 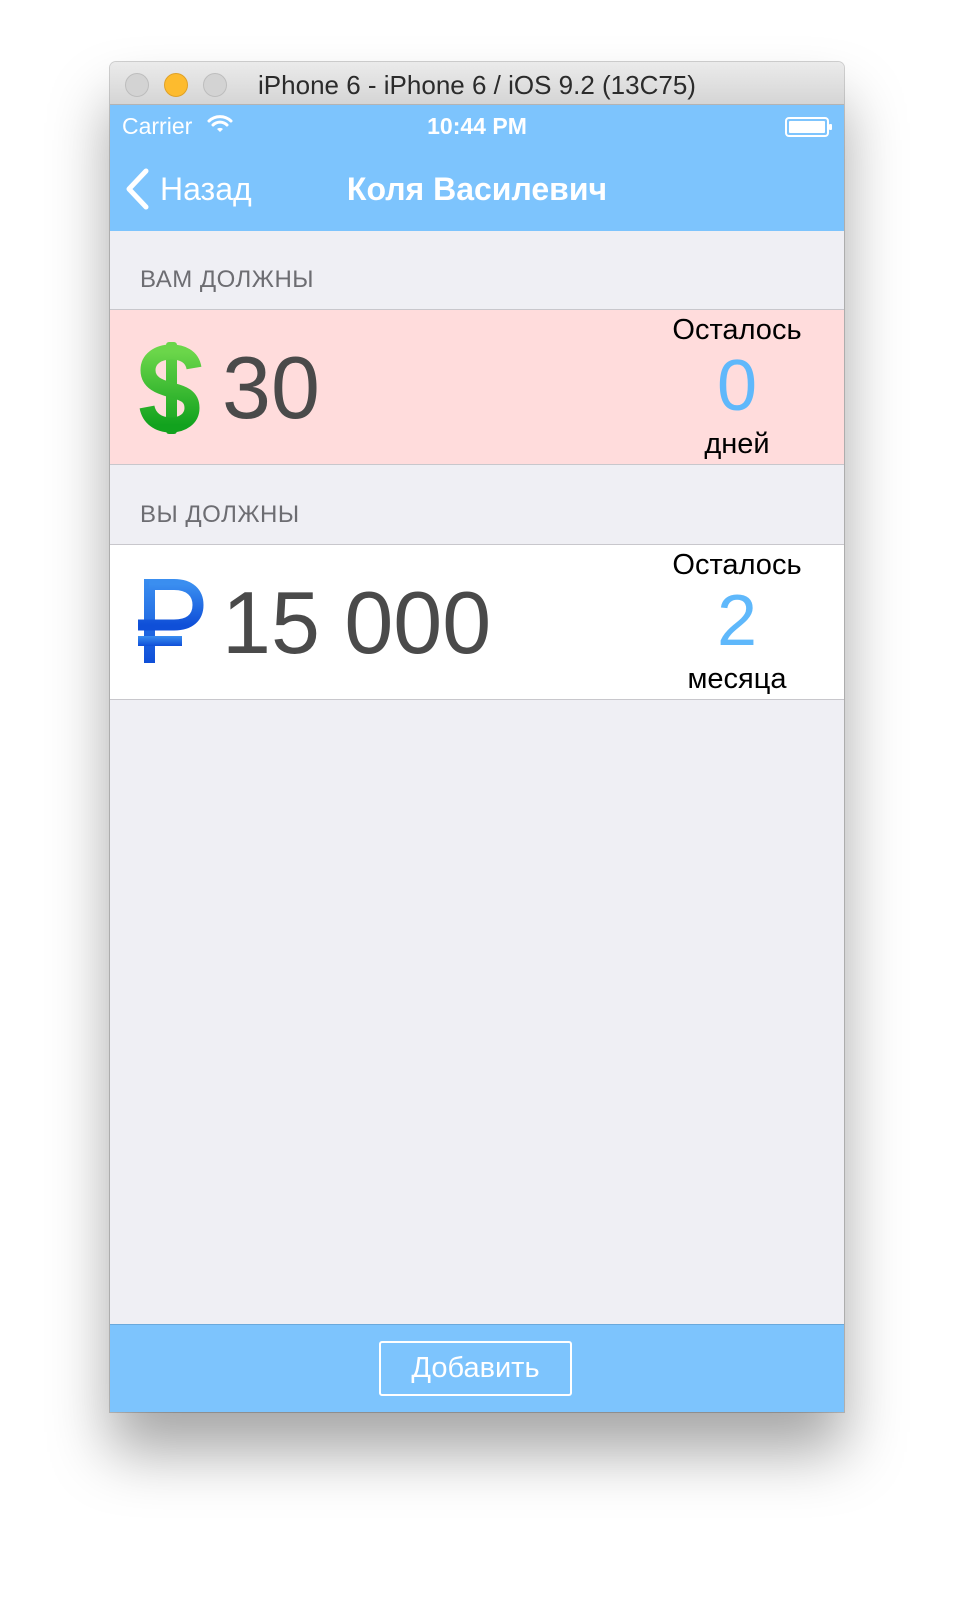 I want to click on remaining-value: 2, so click(x=737, y=621).